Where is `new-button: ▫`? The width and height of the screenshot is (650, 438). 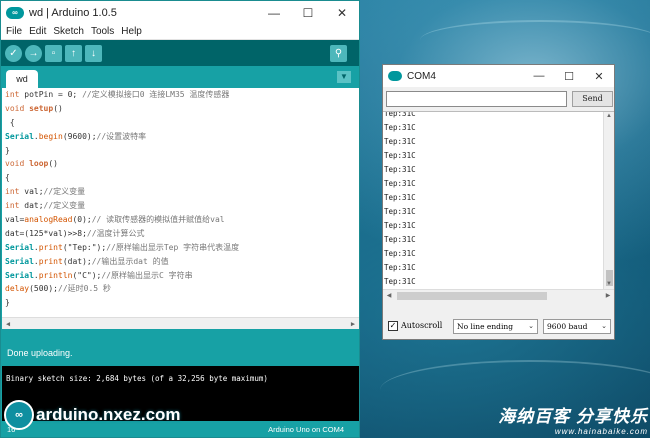 new-button: ▫ is located at coordinates (53, 53).